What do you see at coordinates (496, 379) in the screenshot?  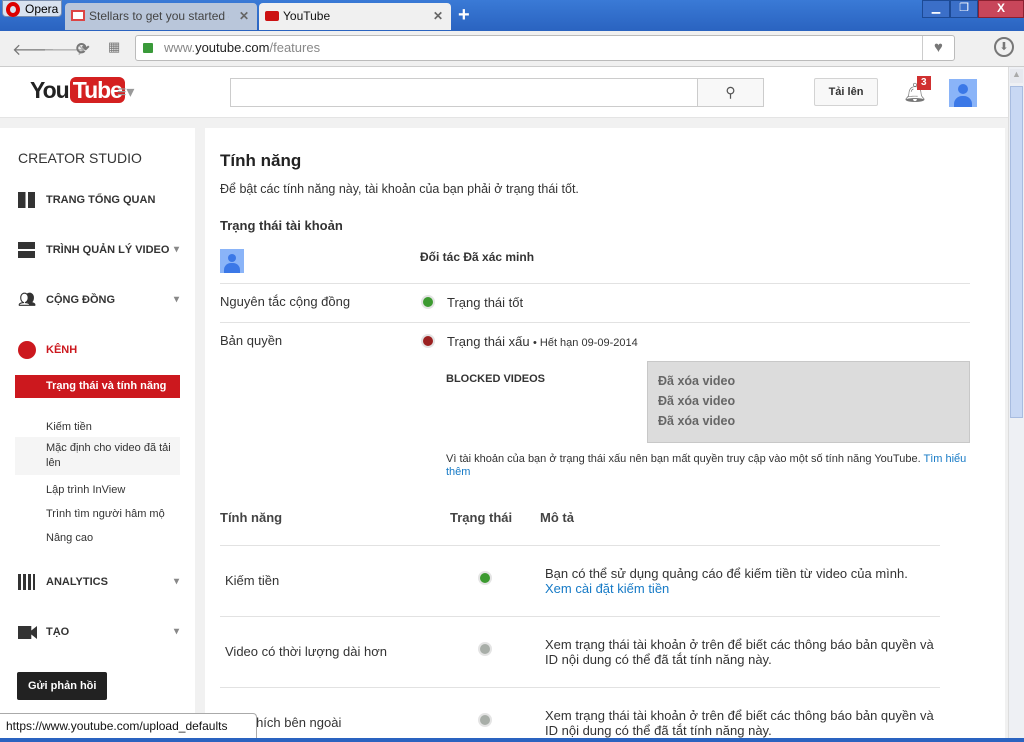 I see `blocked-videos-label: BLOCKED VIDEOS` at bounding box center [496, 379].